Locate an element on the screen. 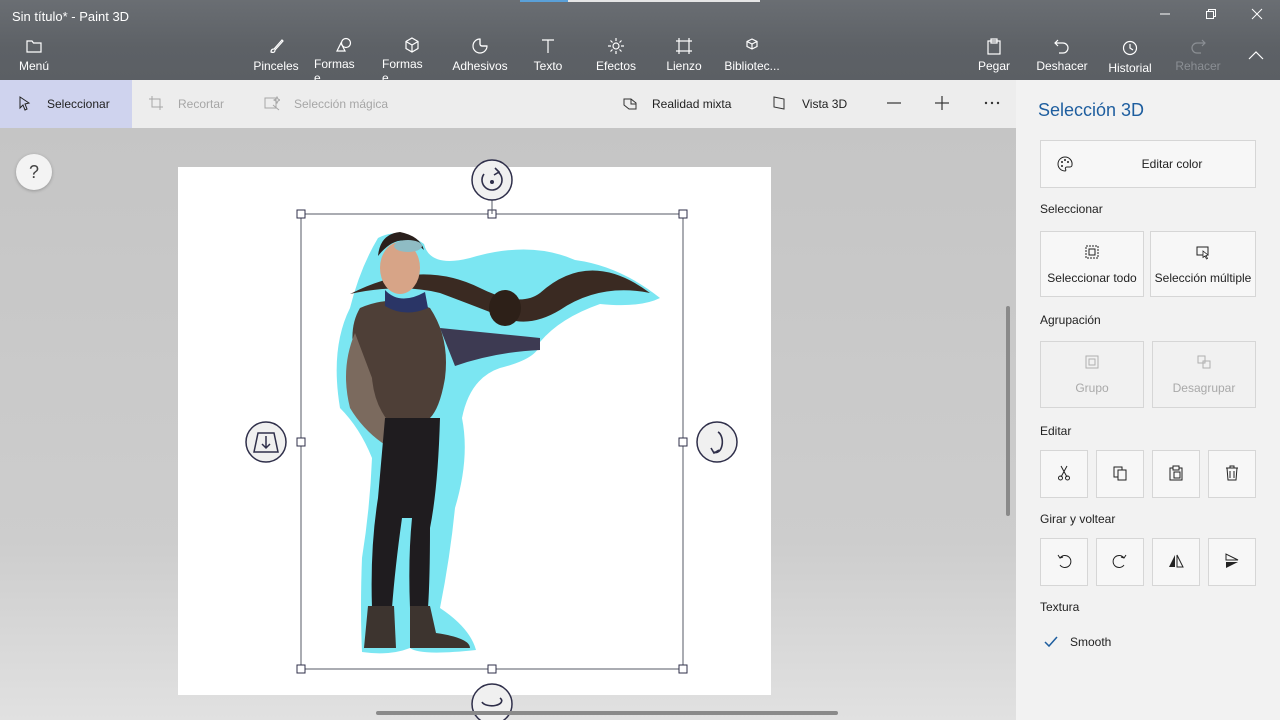 This screenshot has width=1280, height=720. redo-icon is located at coordinates (1198, 46).